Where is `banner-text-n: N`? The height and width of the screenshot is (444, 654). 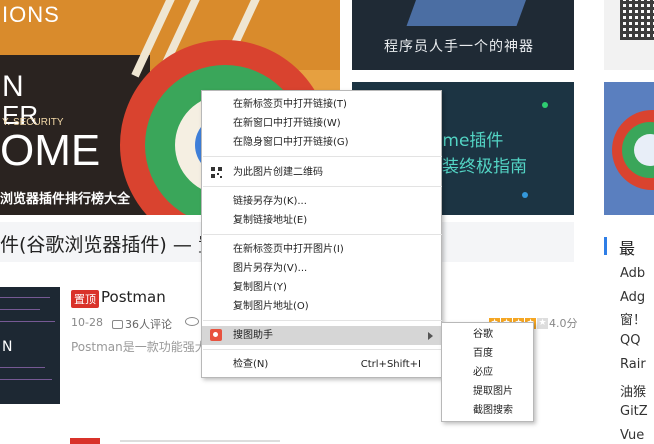 banner-text-n: N is located at coordinates (13, 86).